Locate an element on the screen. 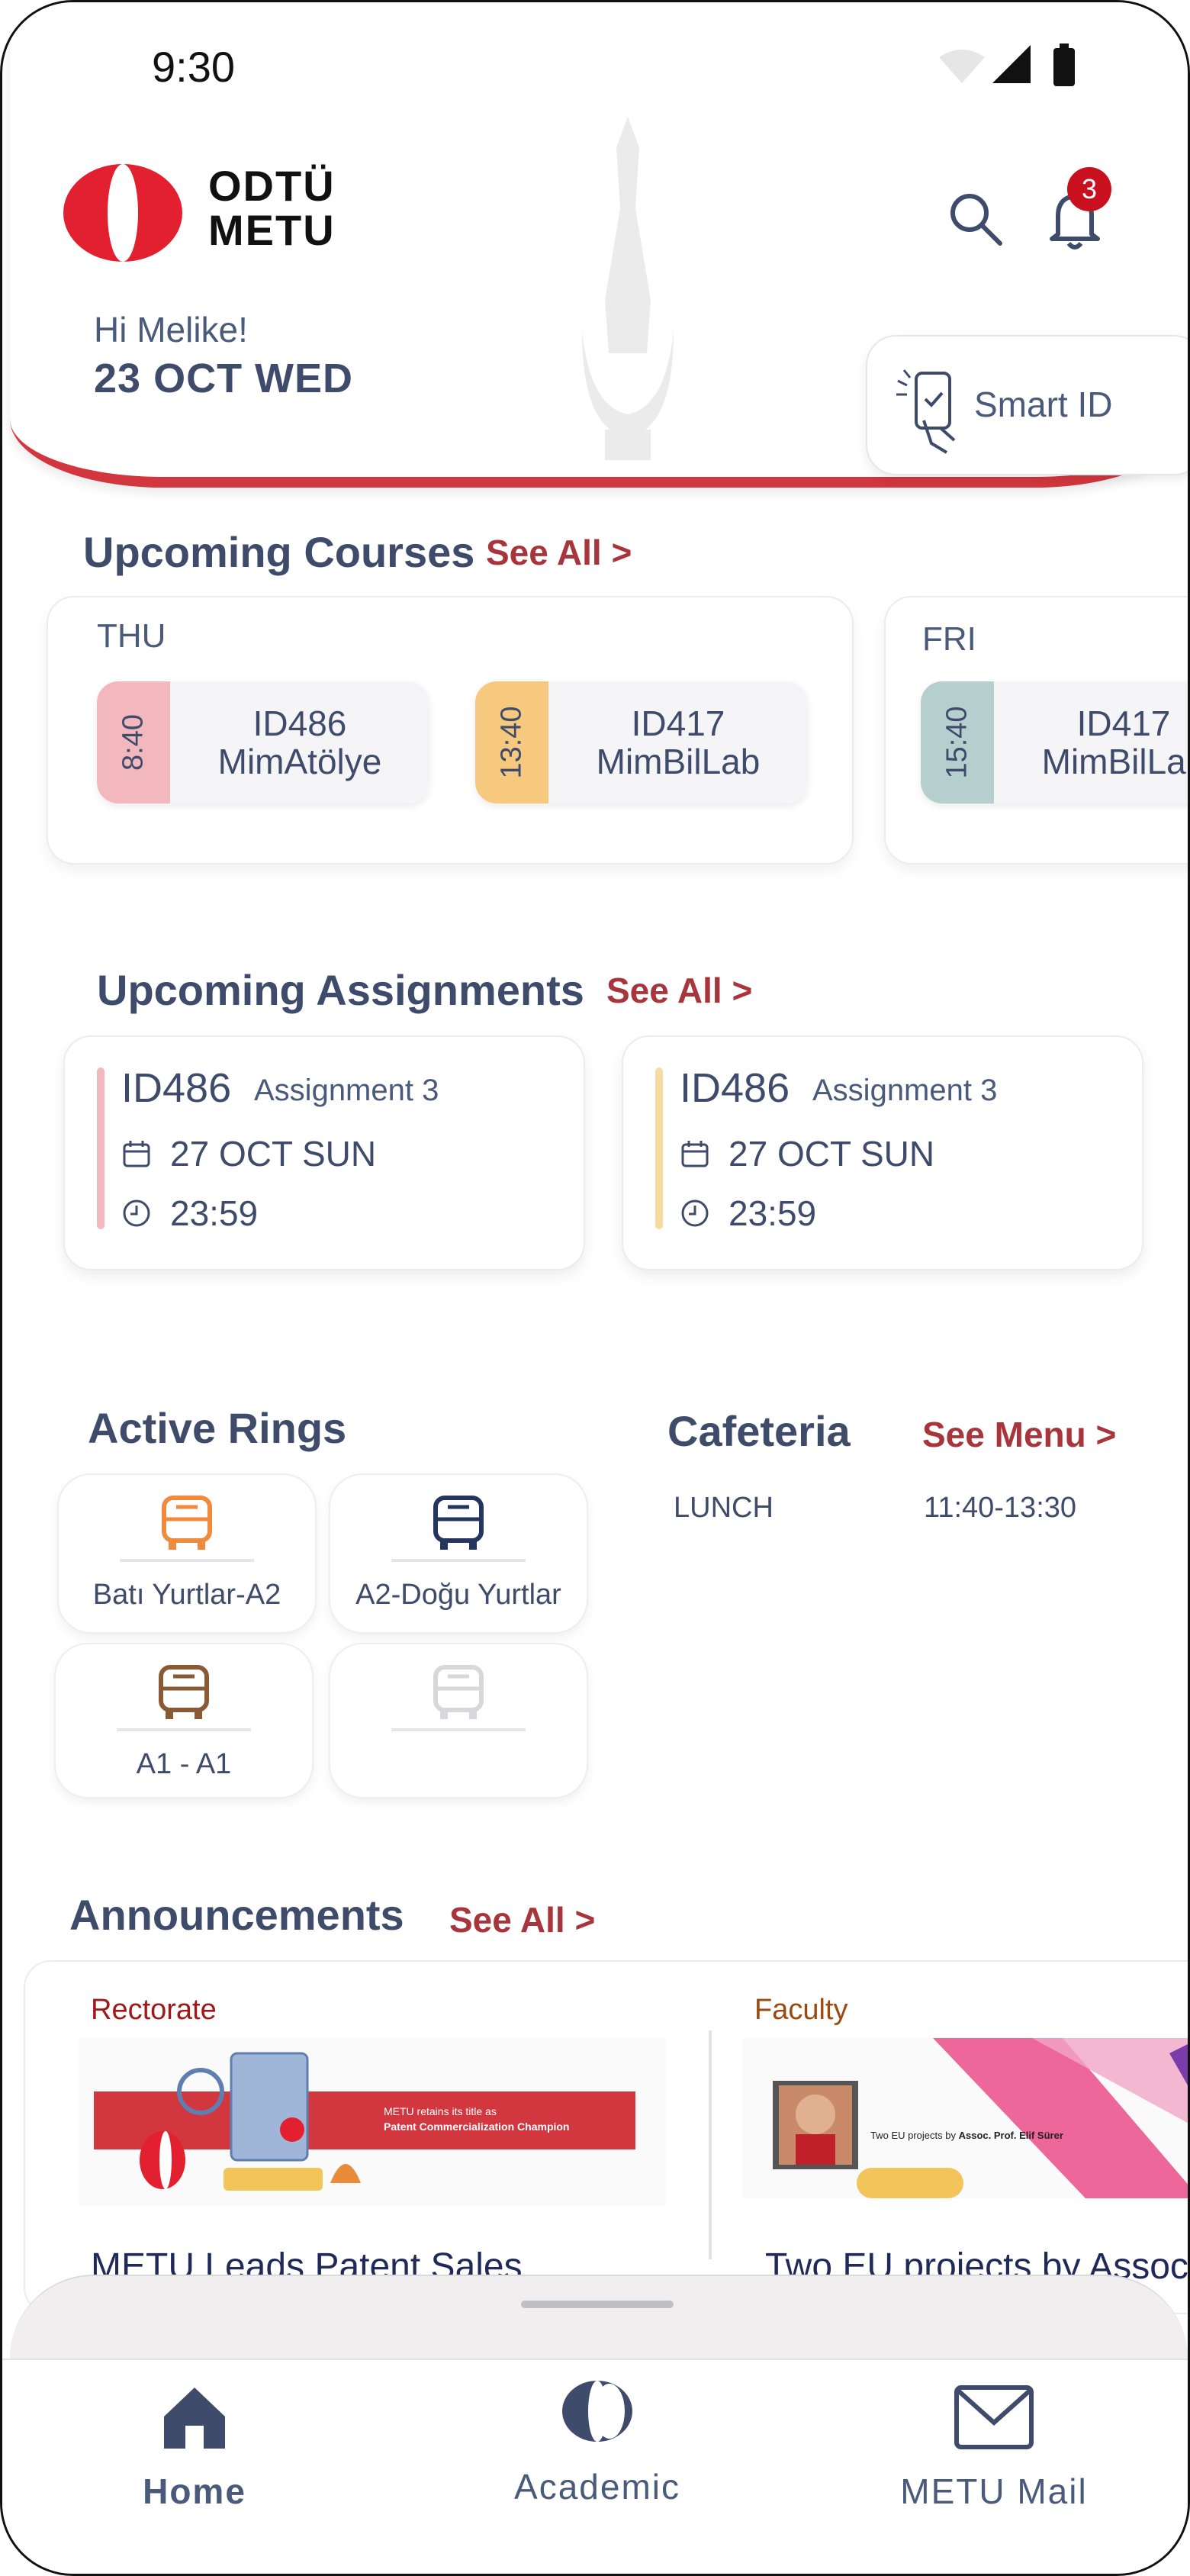 The image size is (1190, 2576). status-icons is located at coordinates (1007, 64).